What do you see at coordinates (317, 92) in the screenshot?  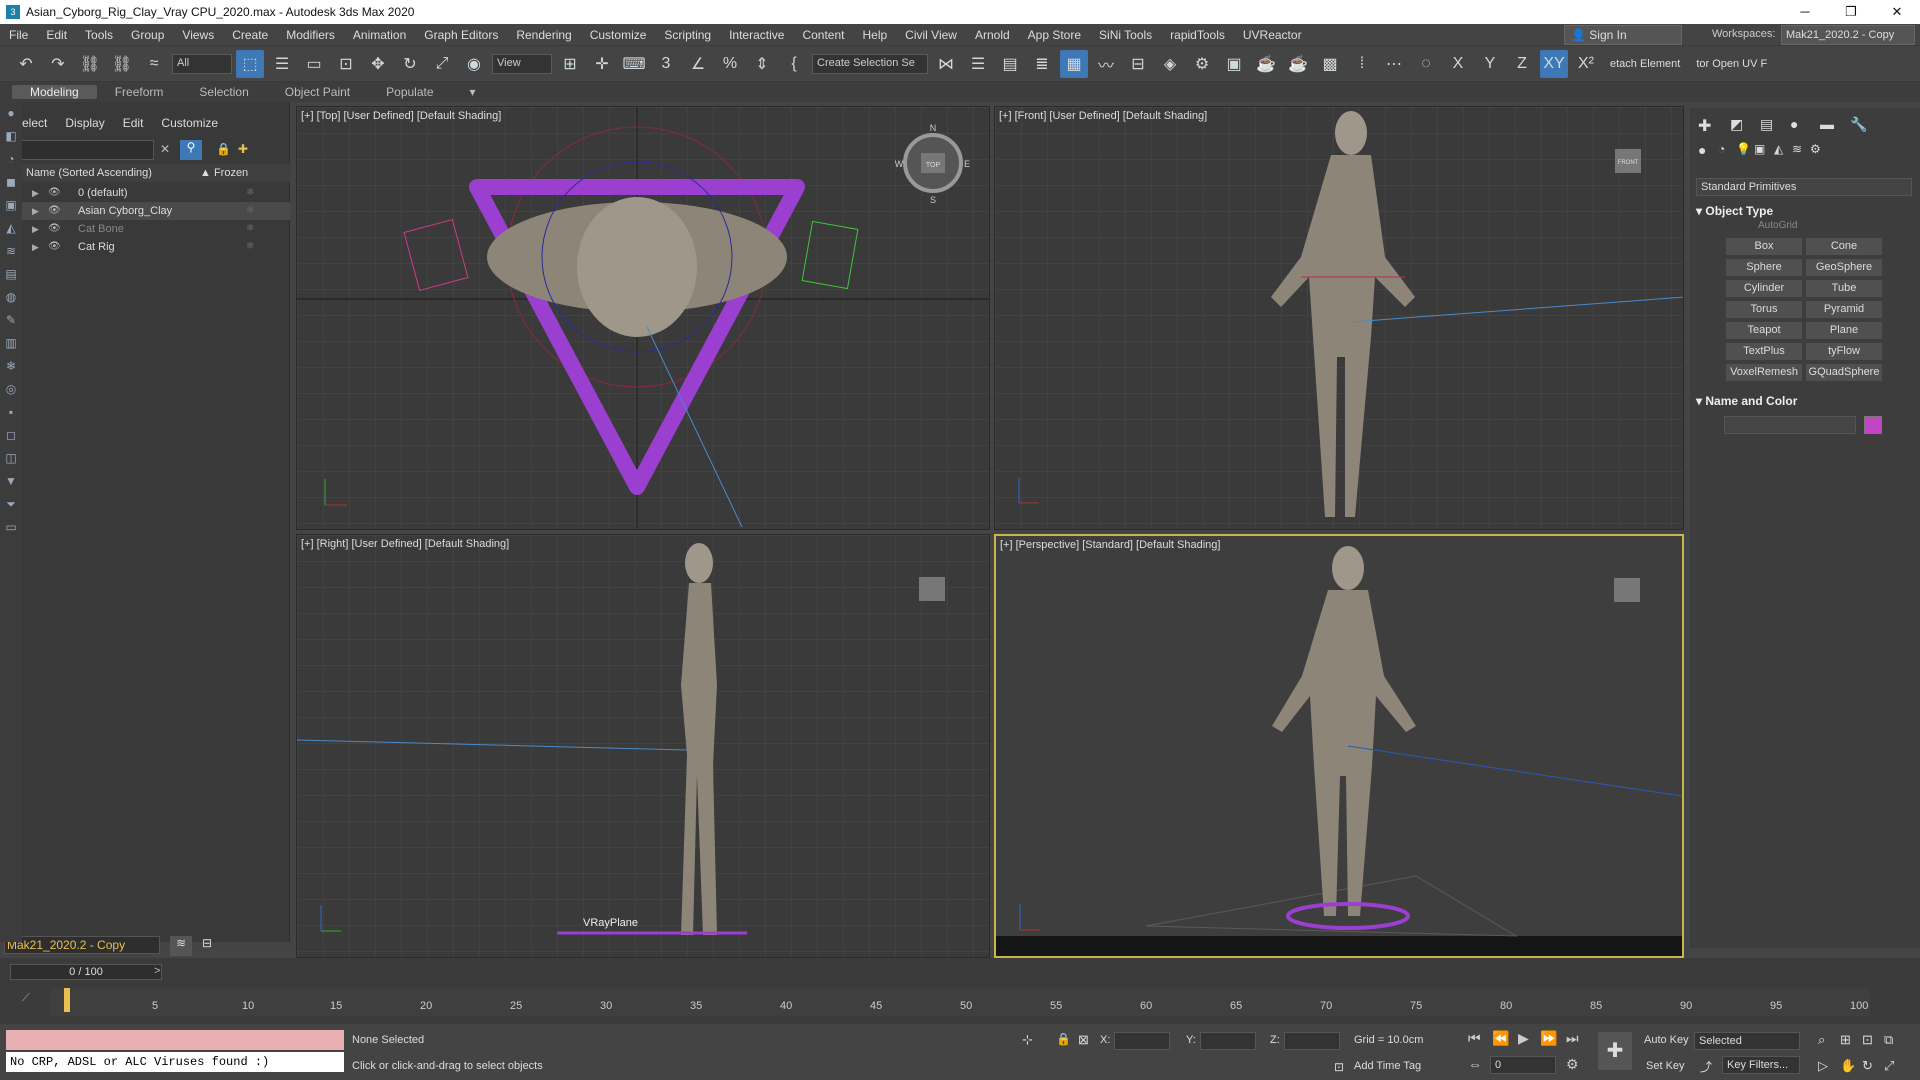 I see `tab-object-paint: Object Paint` at bounding box center [317, 92].